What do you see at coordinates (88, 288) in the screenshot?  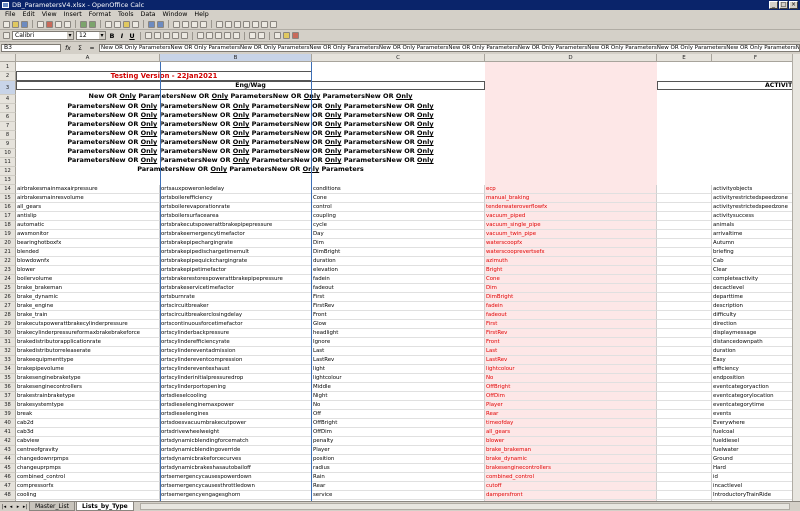 I see `cell: brake_brakeman` at bounding box center [88, 288].